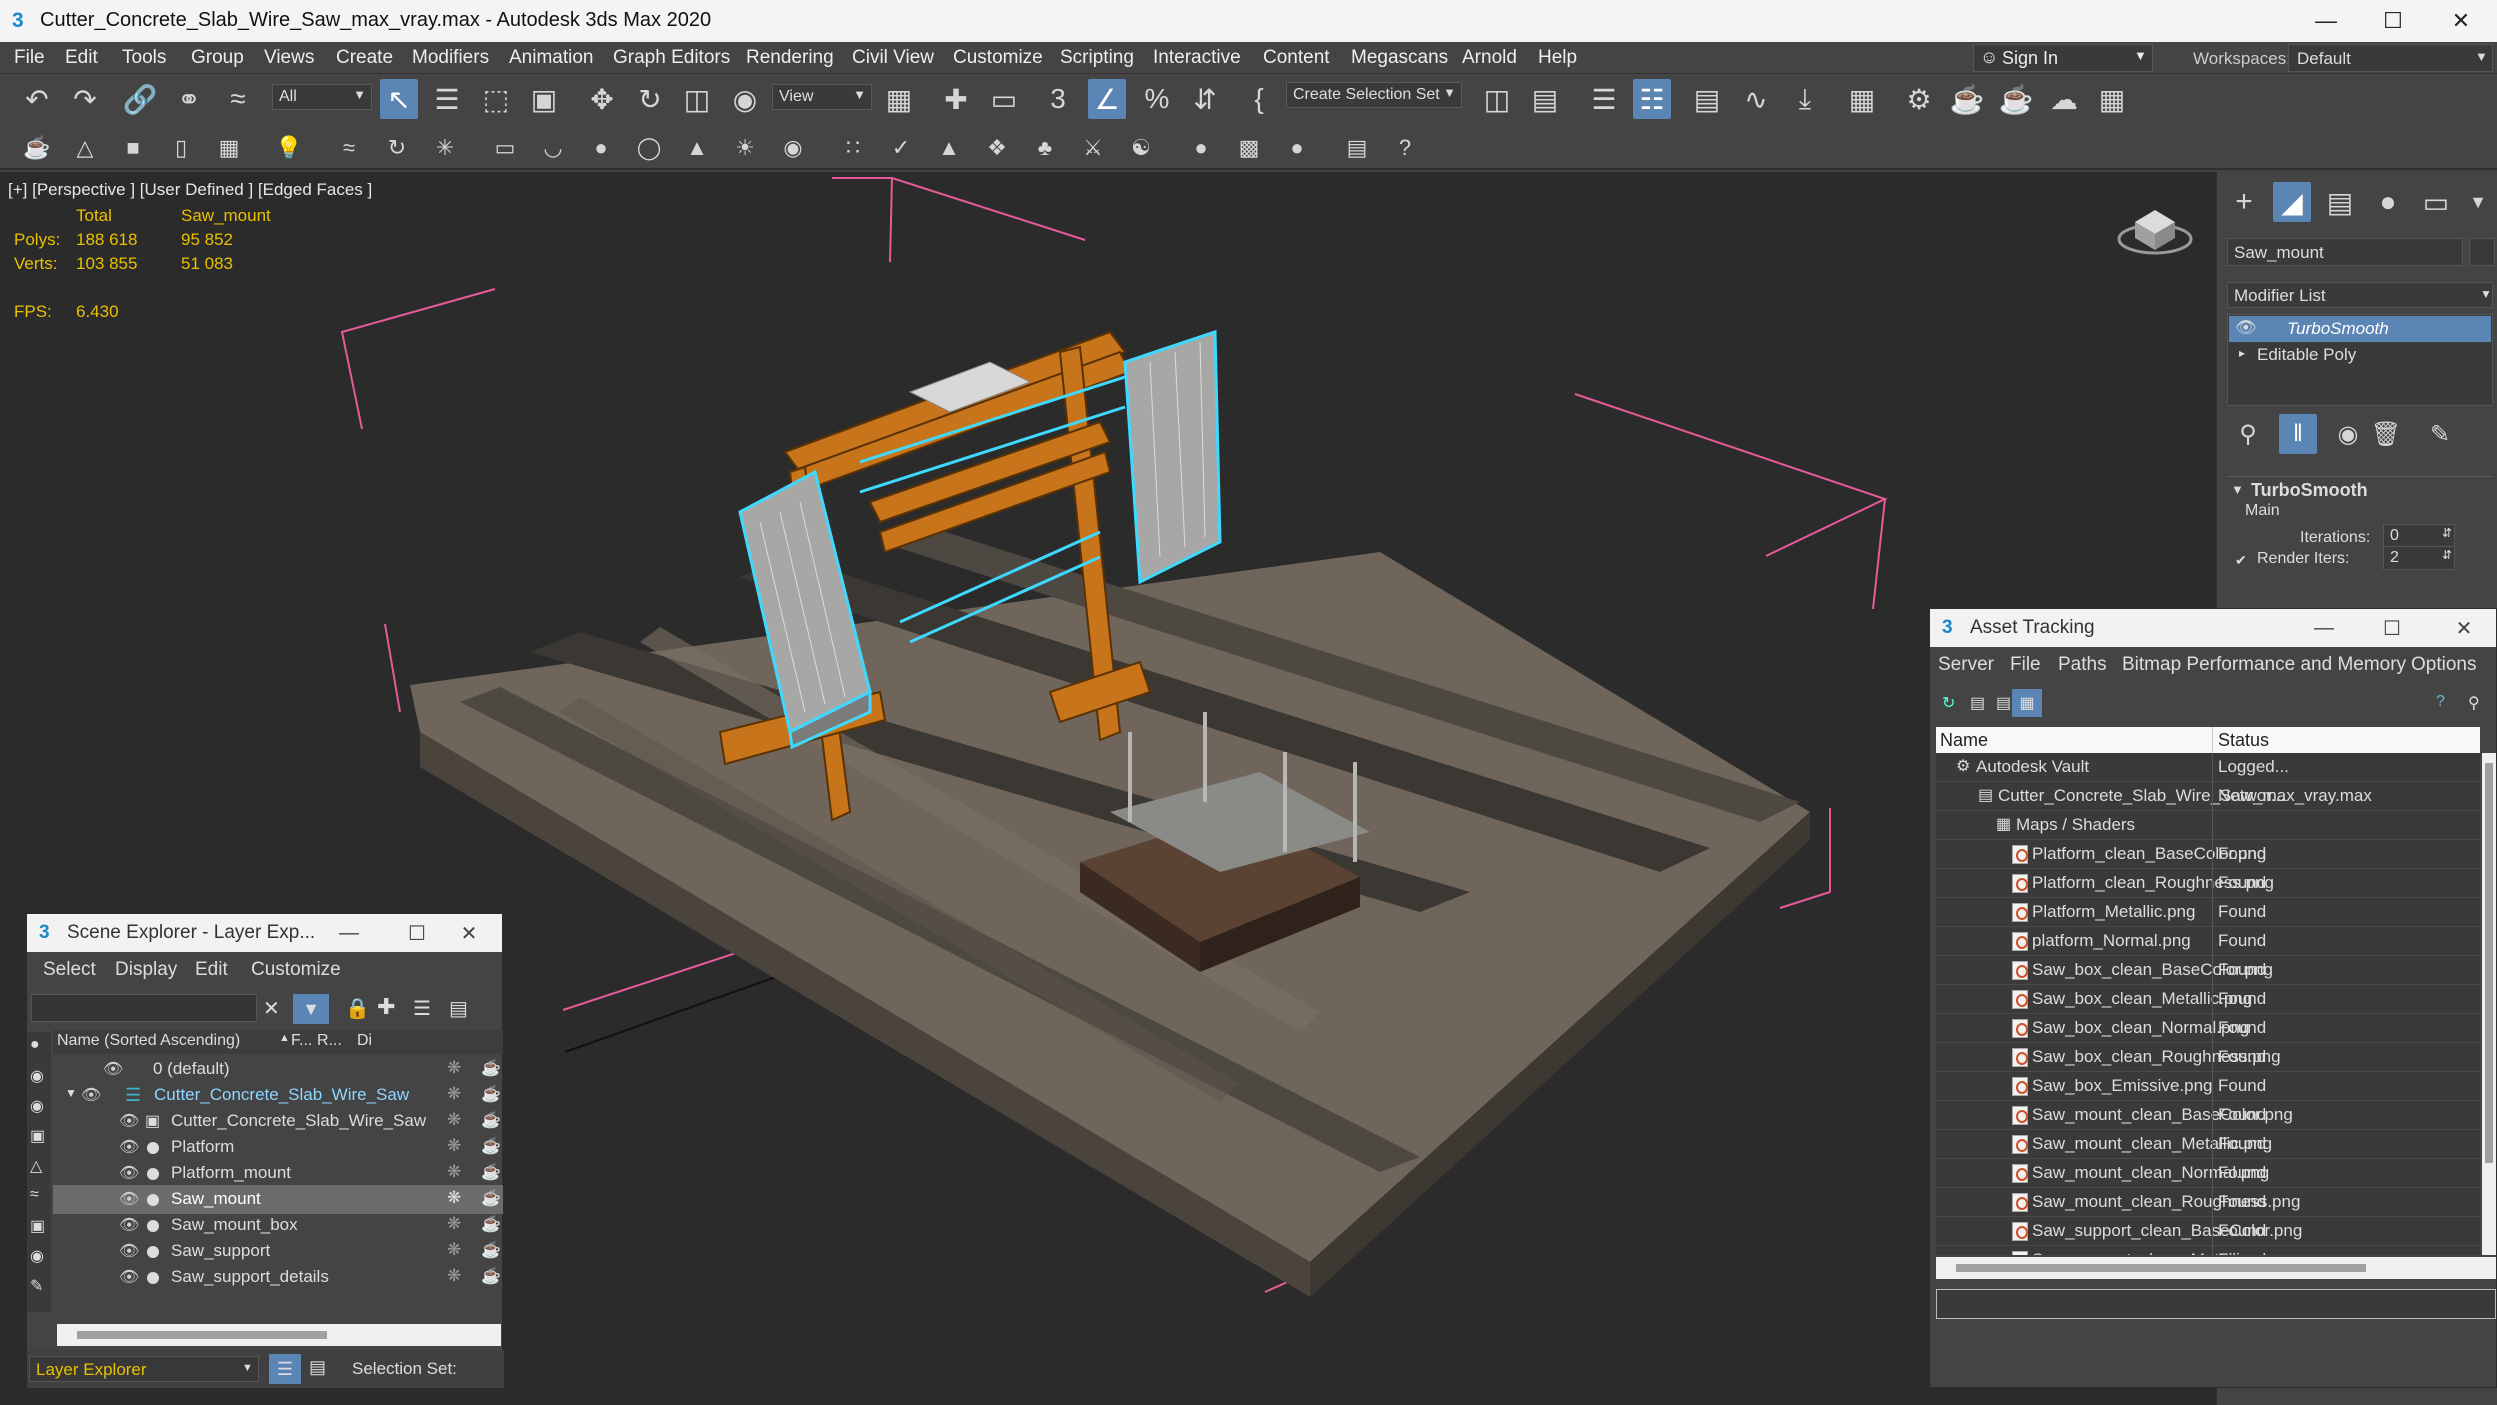 The image size is (2497, 1405). I want to click on menu-create: Create, so click(364, 58).